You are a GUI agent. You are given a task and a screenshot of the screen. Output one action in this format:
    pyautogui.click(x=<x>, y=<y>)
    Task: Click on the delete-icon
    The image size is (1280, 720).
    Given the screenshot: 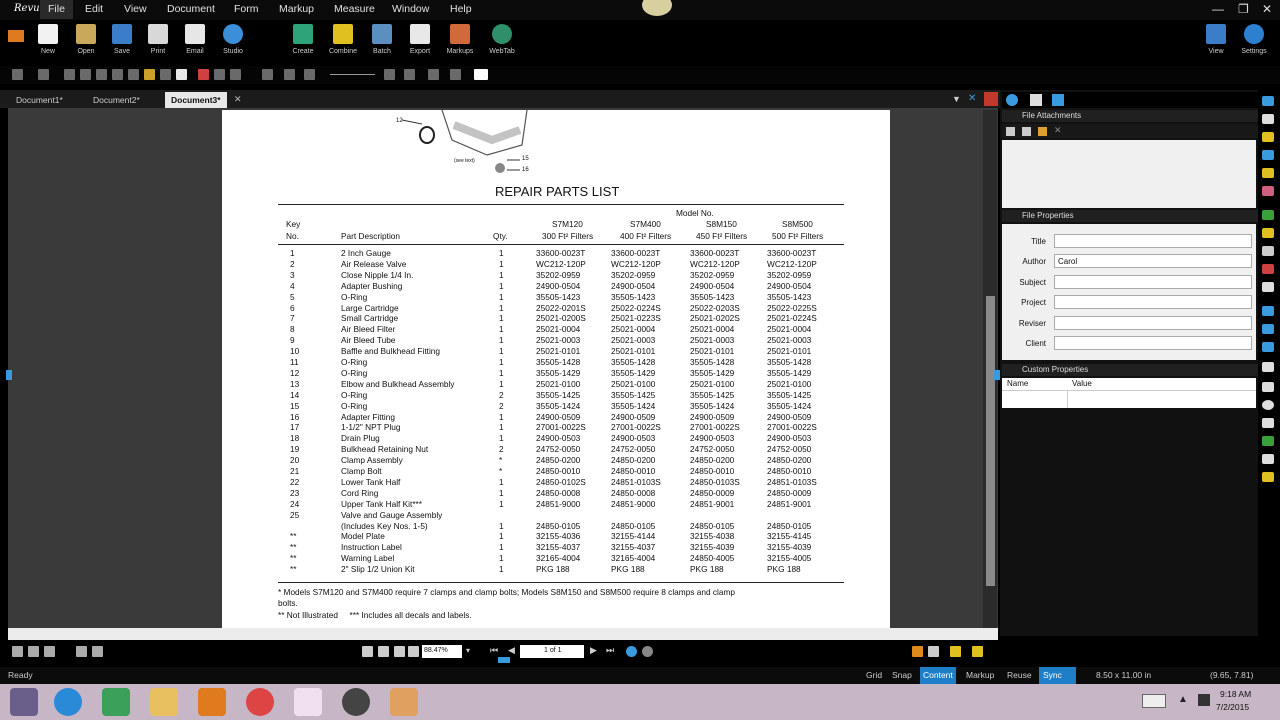 What is the action you would take?
    pyautogui.click(x=133, y=74)
    